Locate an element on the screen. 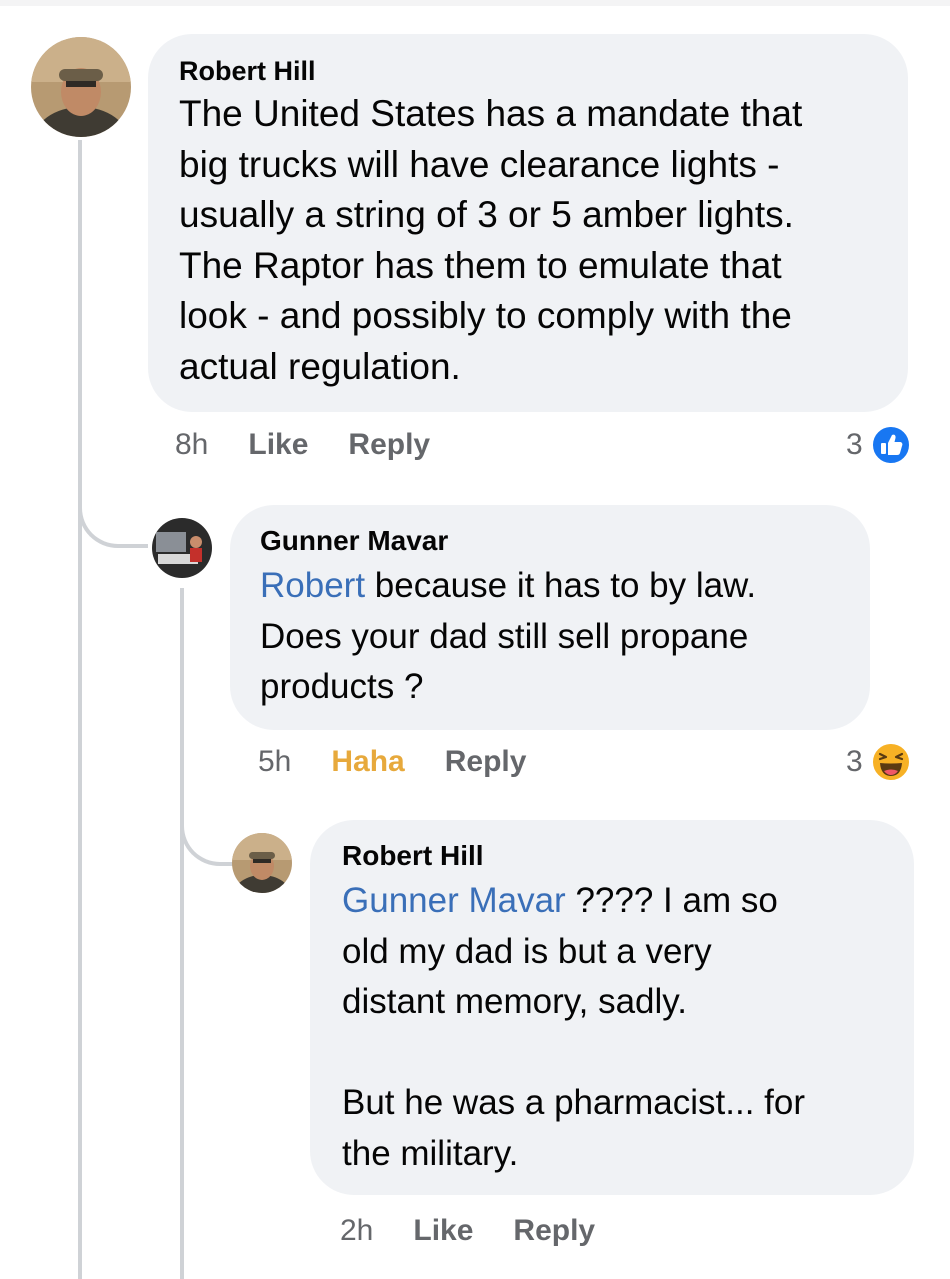 The width and height of the screenshot is (950, 1279). comment-actions: 8h Like Reply is located at coordinates (302, 445).